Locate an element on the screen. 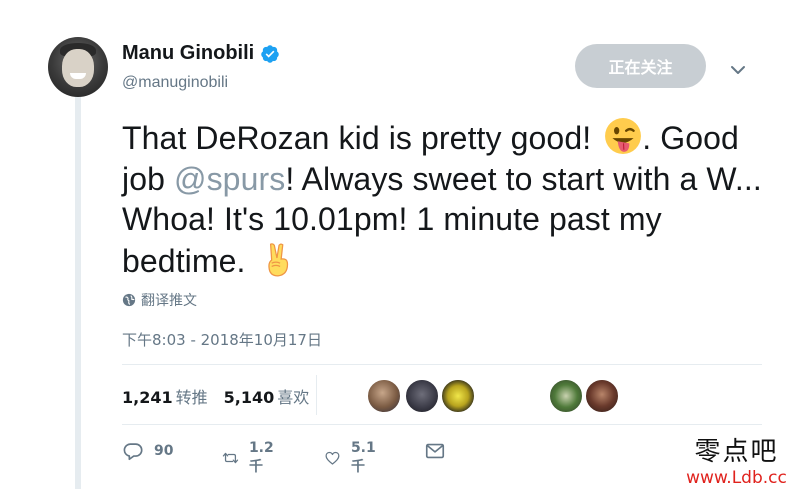 This screenshot has height=489, width=797. retweet-count: 1.2千 is located at coordinates (261, 457).